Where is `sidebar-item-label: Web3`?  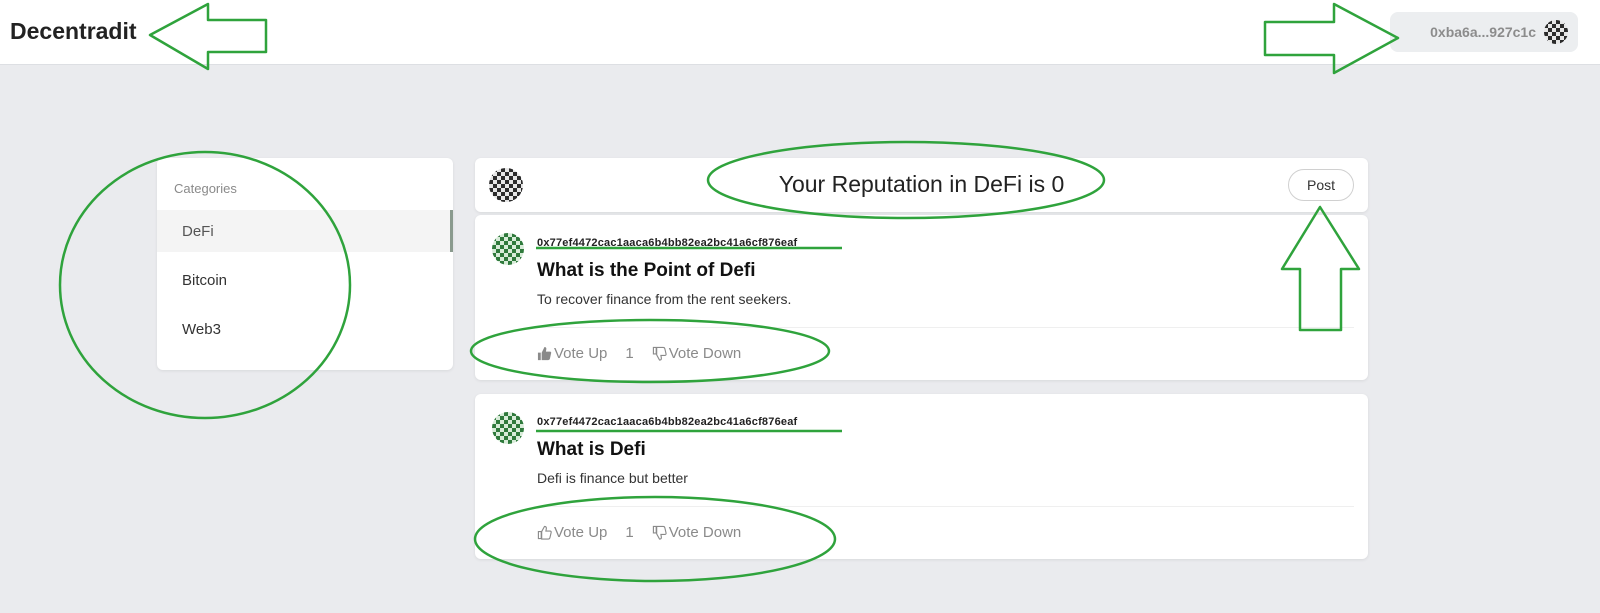
sidebar-item-label: Web3 is located at coordinates (201, 329).